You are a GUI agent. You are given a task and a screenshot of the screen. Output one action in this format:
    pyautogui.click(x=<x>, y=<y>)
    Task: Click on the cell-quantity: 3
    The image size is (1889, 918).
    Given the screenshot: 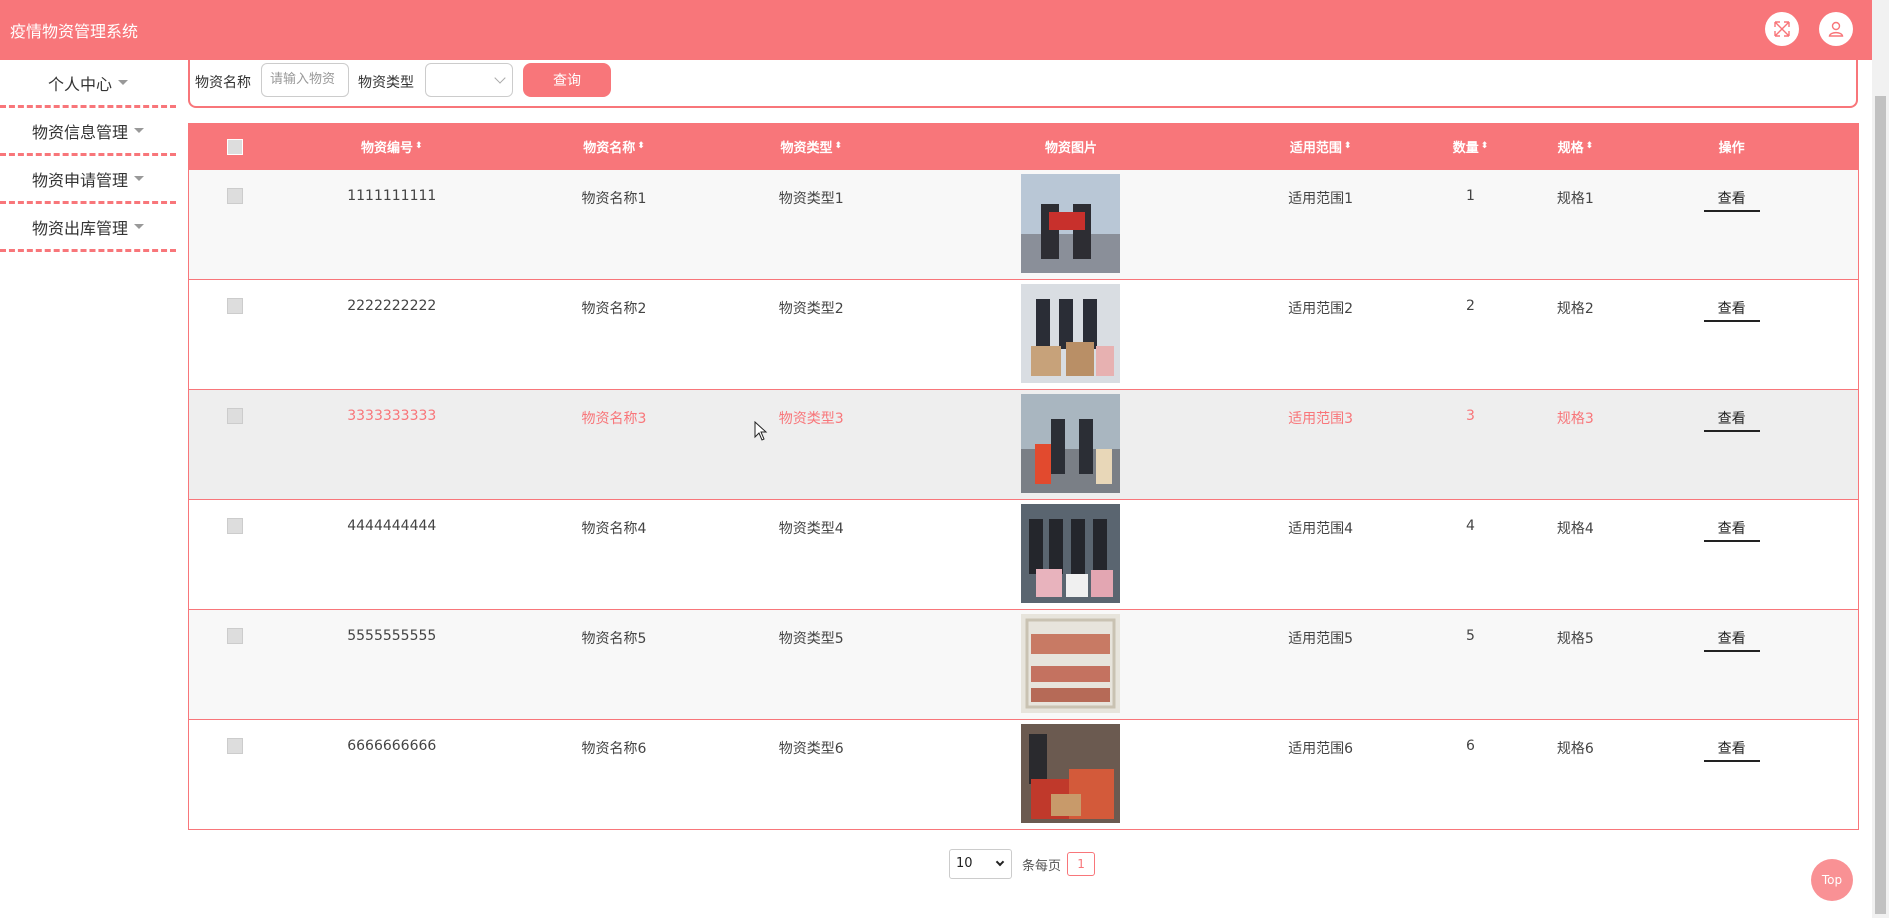 What is the action you would take?
    pyautogui.click(x=1470, y=416)
    